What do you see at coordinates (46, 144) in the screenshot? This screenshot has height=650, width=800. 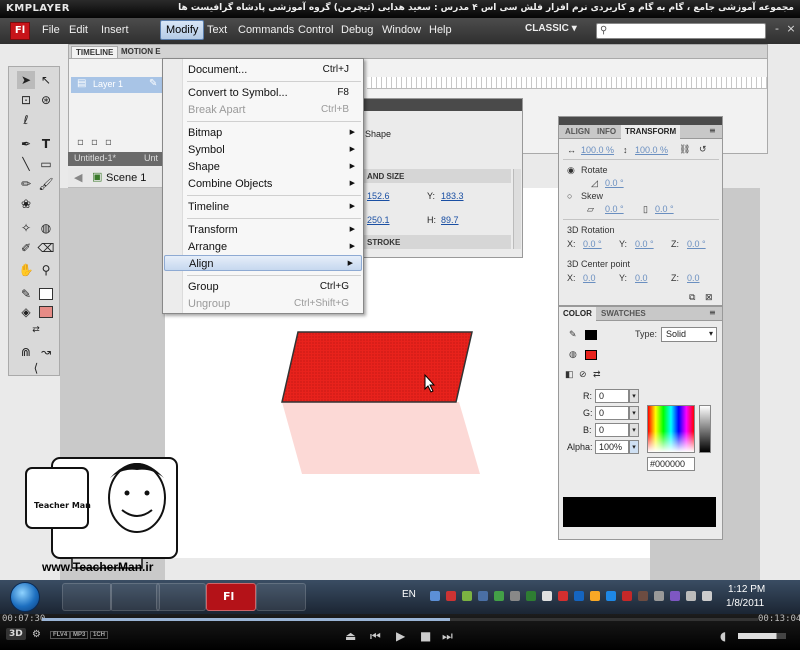 I see `text-tool-icon: T` at bounding box center [46, 144].